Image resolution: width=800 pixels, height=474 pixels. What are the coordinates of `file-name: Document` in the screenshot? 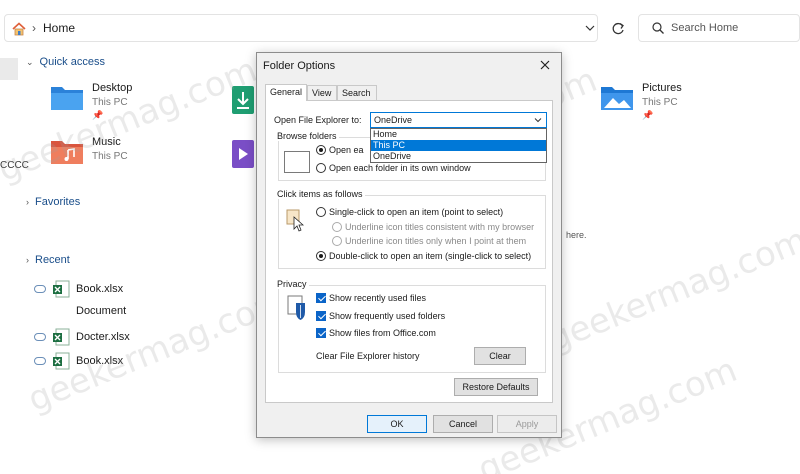 It's located at (101, 311).